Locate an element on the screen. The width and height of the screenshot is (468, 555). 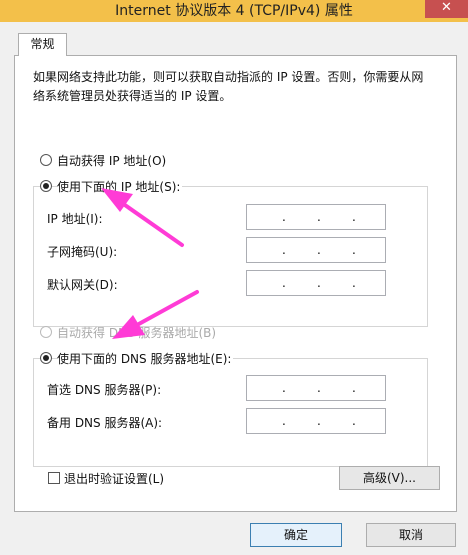
manual-dns-radio is located at coordinates (46, 358).